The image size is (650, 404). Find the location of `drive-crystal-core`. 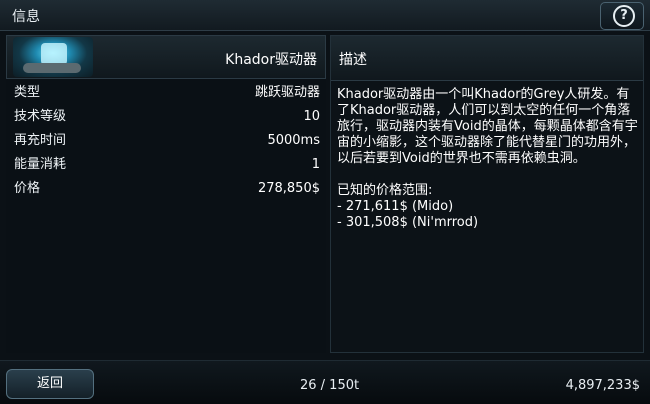

drive-crystal-core is located at coordinates (54, 54).